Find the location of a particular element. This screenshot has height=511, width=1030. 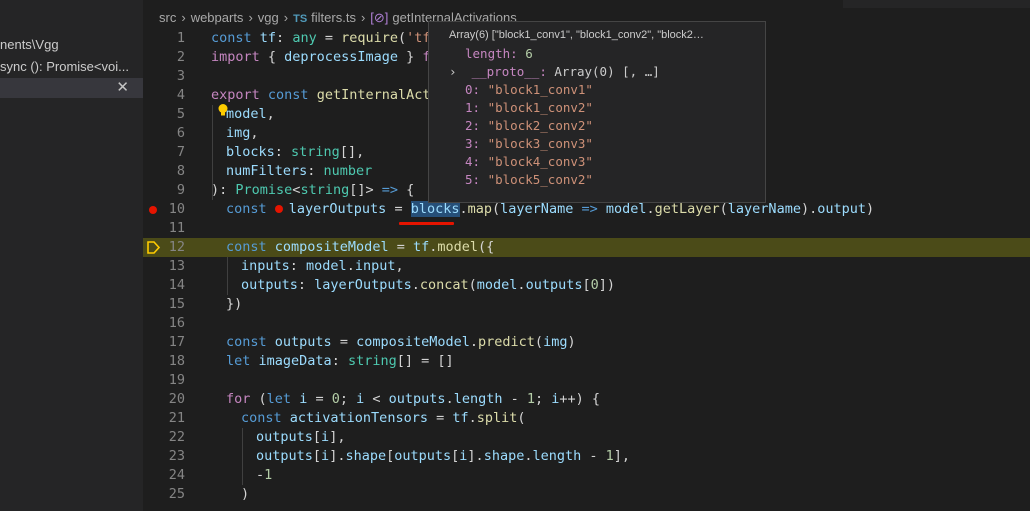

hover-key: 2: is located at coordinates (473, 125).